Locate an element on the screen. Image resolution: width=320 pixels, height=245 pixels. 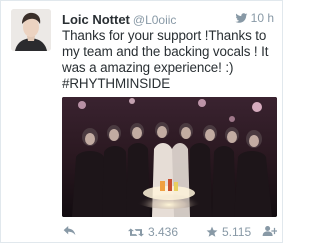
retweet-count: 3.436 is located at coordinates (163, 232).